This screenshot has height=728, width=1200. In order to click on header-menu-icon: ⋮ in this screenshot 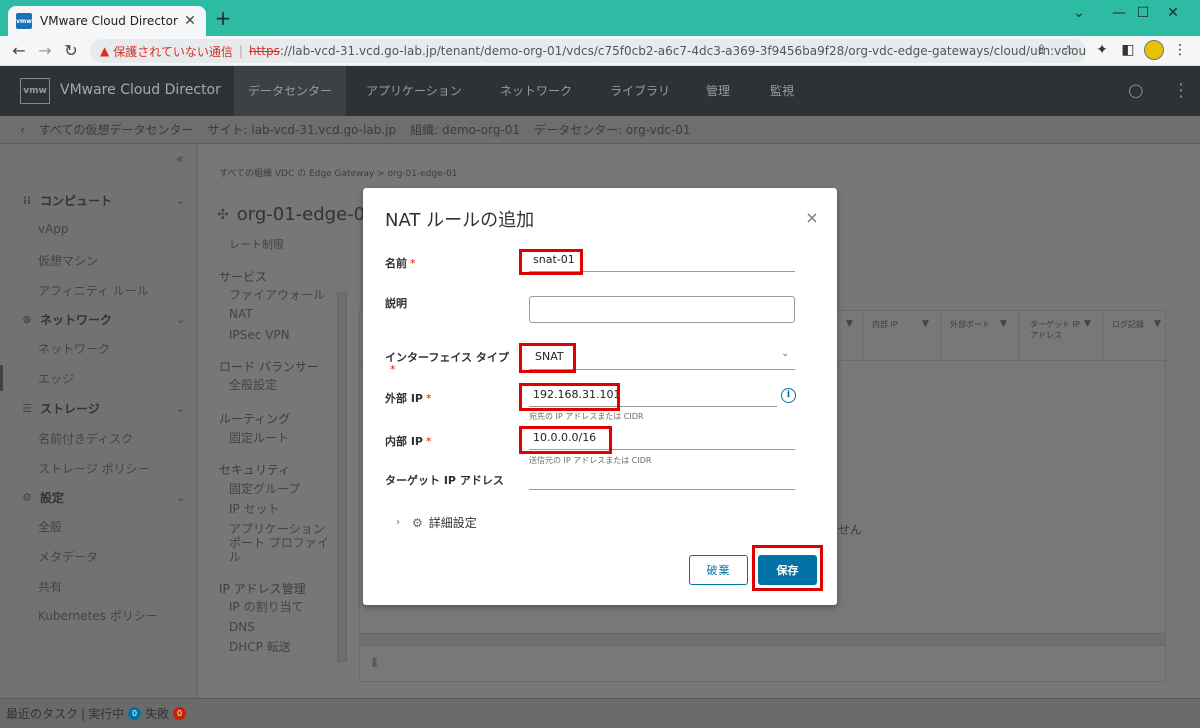, I will do `click(1181, 90)`.